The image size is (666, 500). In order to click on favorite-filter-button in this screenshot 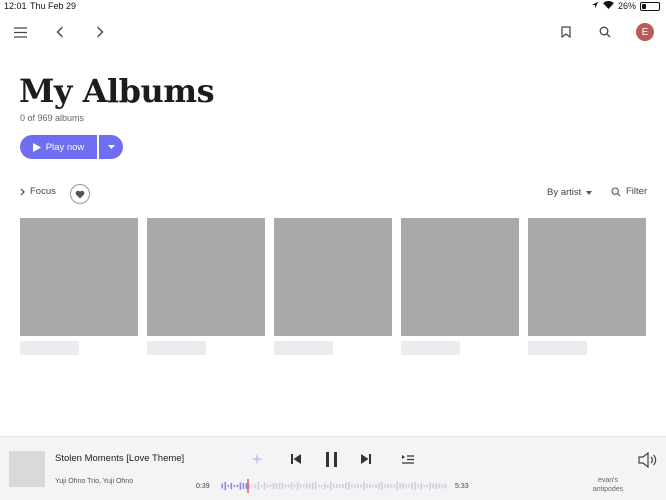, I will do `click(80, 194)`.